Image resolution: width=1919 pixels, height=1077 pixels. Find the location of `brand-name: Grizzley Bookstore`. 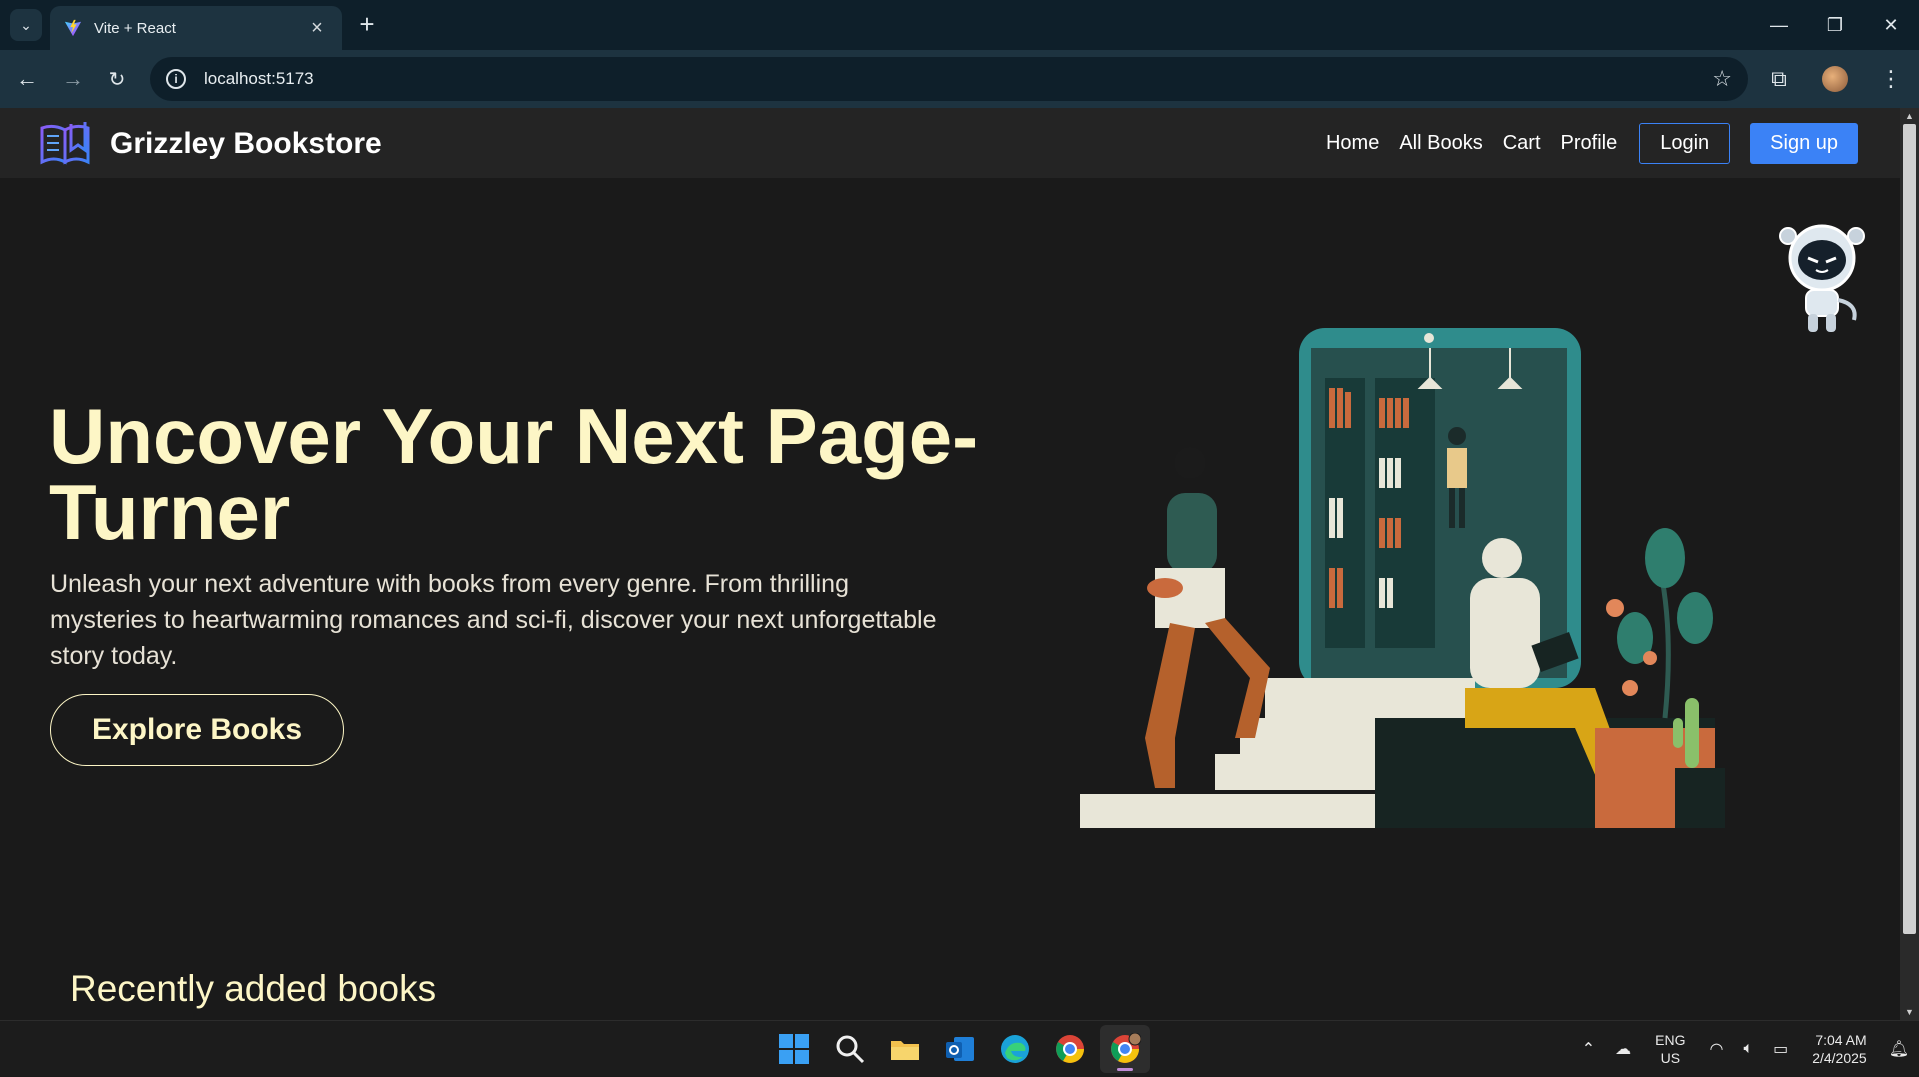

brand-name: Grizzley Bookstore is located at coordinates (246, 144).